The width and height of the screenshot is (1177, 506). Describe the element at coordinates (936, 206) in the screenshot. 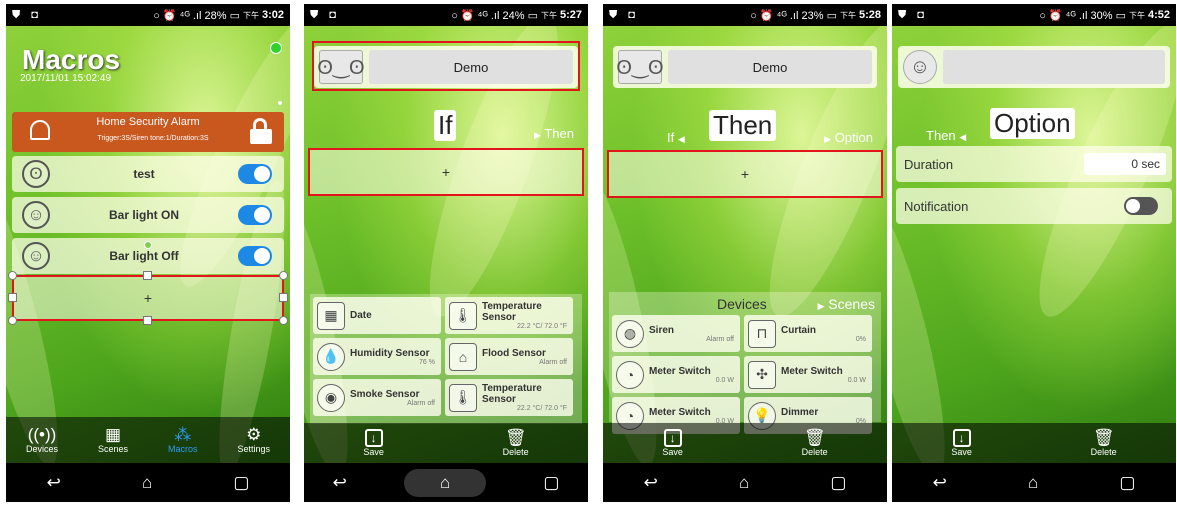

I see `notification-label: Notification` at that location.